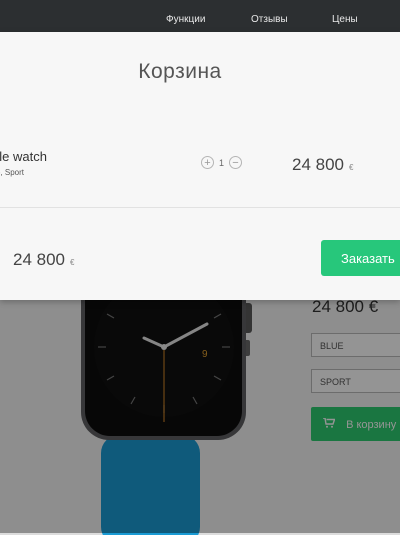  I want to click on cart-item-currency: €, so click(351, 167).